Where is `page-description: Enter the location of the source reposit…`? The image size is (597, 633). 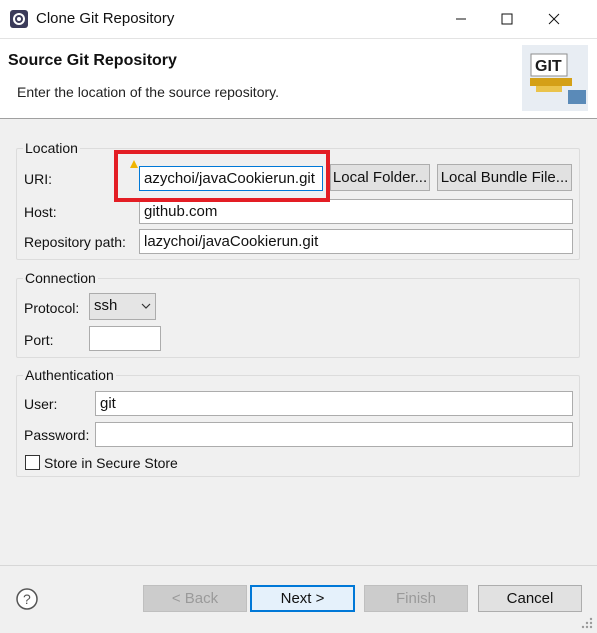 page-description: Enter the location of the source reposit… is located at coordinates (148, 92).